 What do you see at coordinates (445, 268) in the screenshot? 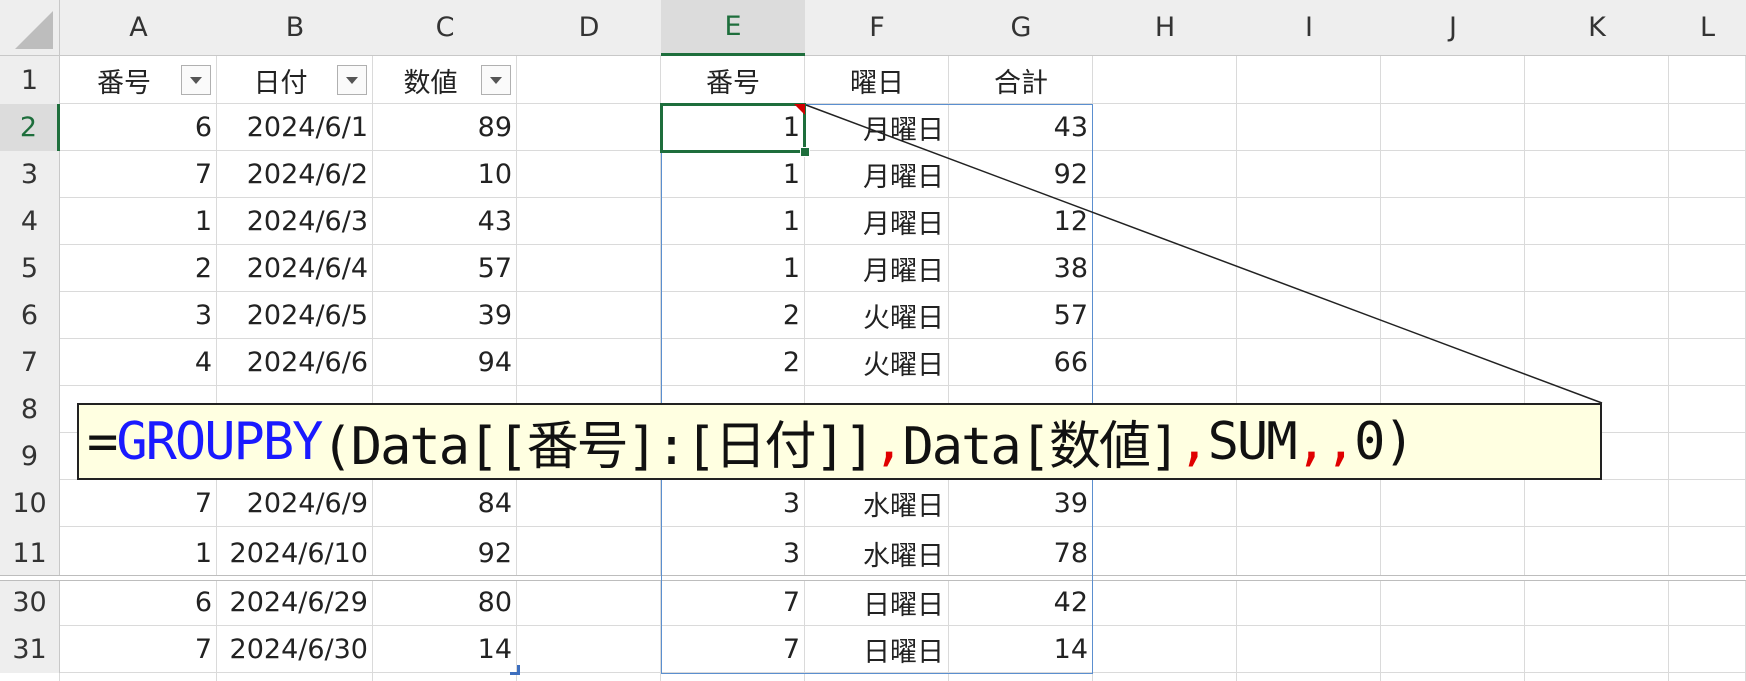
I see `source-cell: 57` at bounding box center [445, 268].